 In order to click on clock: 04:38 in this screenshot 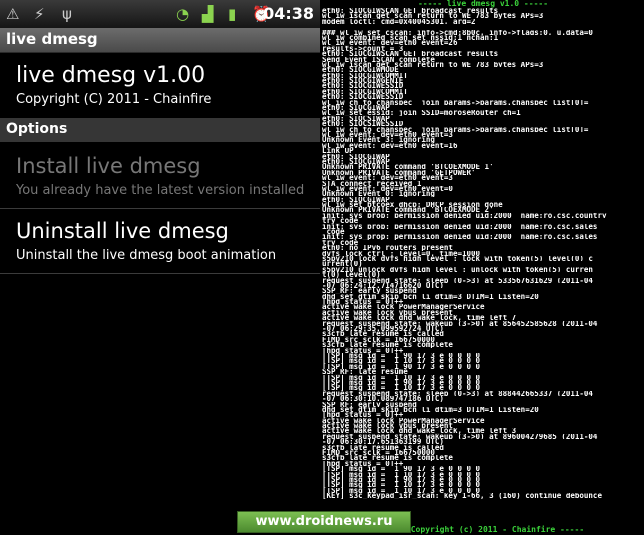, I will do `click(288, 13)`.